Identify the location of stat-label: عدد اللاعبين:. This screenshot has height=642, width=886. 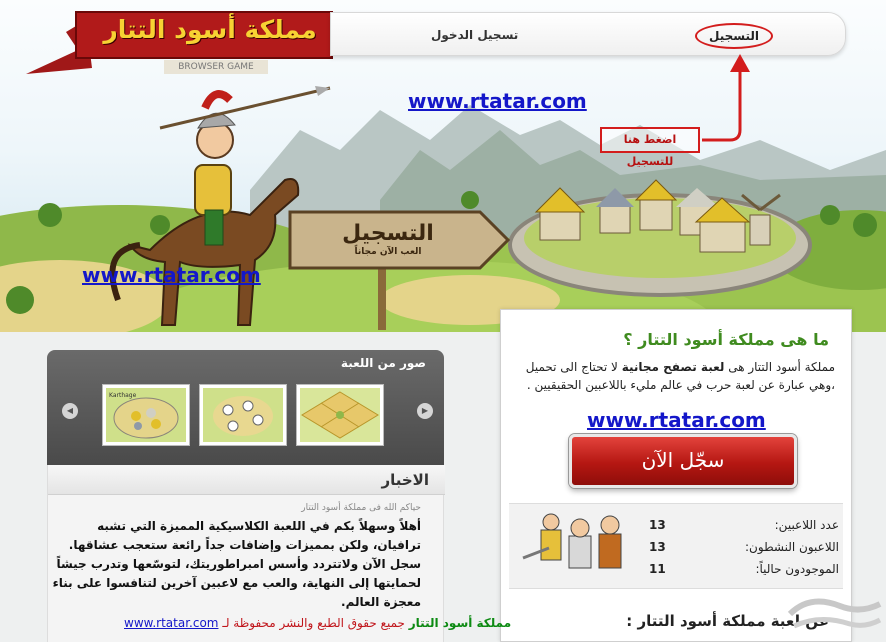
(806, 525).